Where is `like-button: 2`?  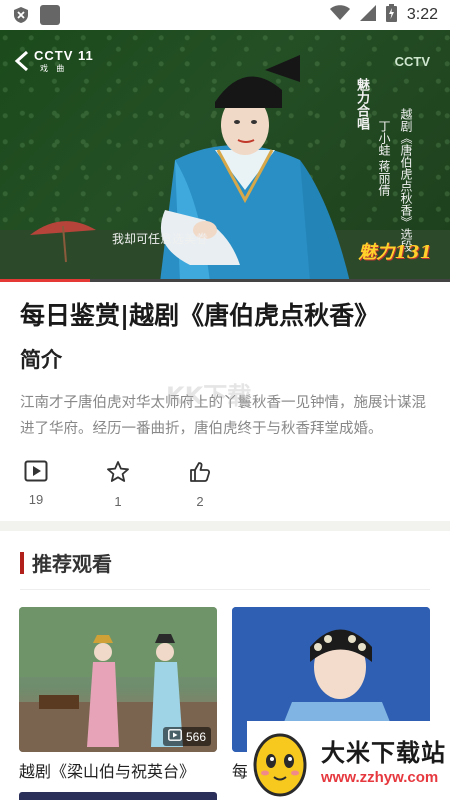 like-button: 2 is located at coordinates (200, 484).